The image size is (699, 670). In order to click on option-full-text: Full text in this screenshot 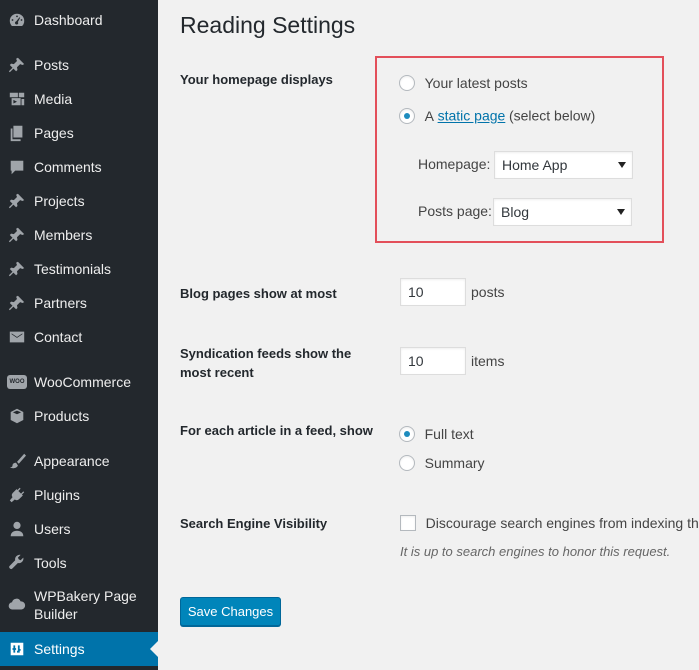, I will do `click(436, 433)`.